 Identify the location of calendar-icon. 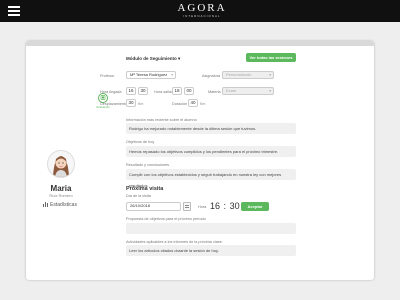
(187, 206).